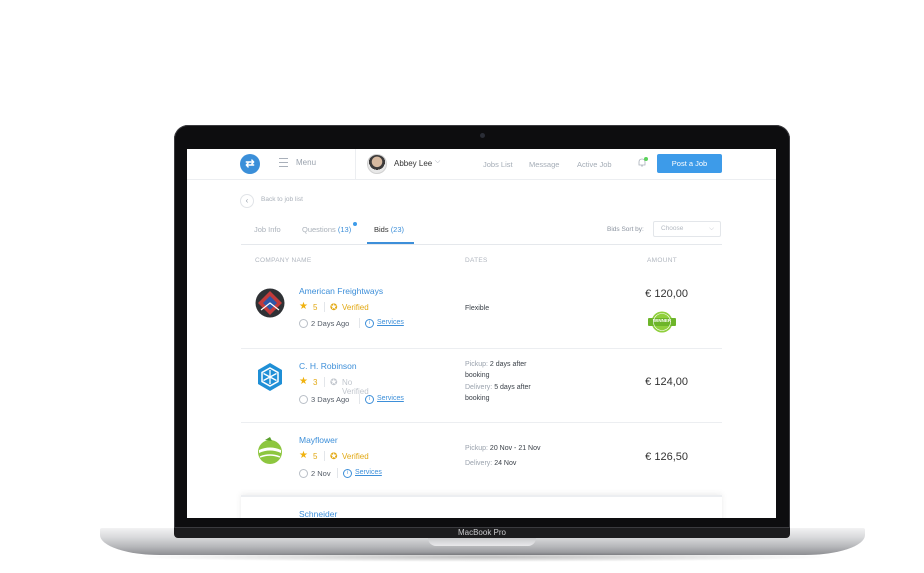 This screenshot has width=924, height=573. What do you see at coordinates (482, 532) in the screenshot?
I see `device-label: MacBook Pro` at bounding box center [482, 532].